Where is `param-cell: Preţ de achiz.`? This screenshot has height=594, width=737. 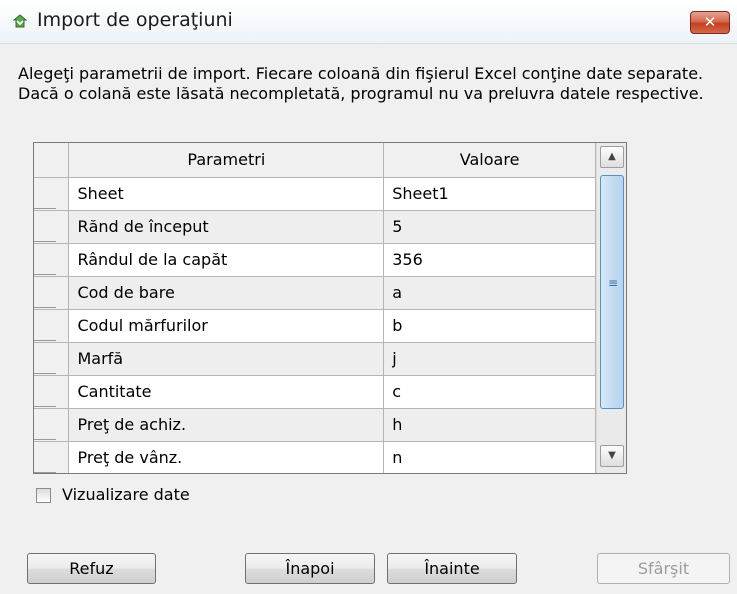
param-cell: Preţ de achiz. is located at coordinates (226, 425).